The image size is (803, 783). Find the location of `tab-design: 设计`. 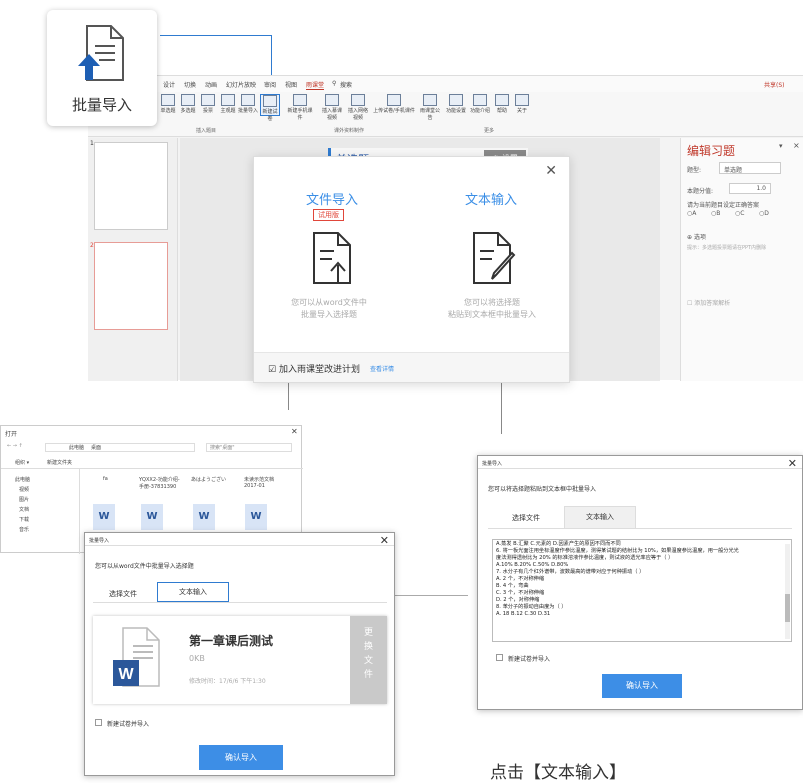

tab-design: 设计 is located at coordinates (169, 84).